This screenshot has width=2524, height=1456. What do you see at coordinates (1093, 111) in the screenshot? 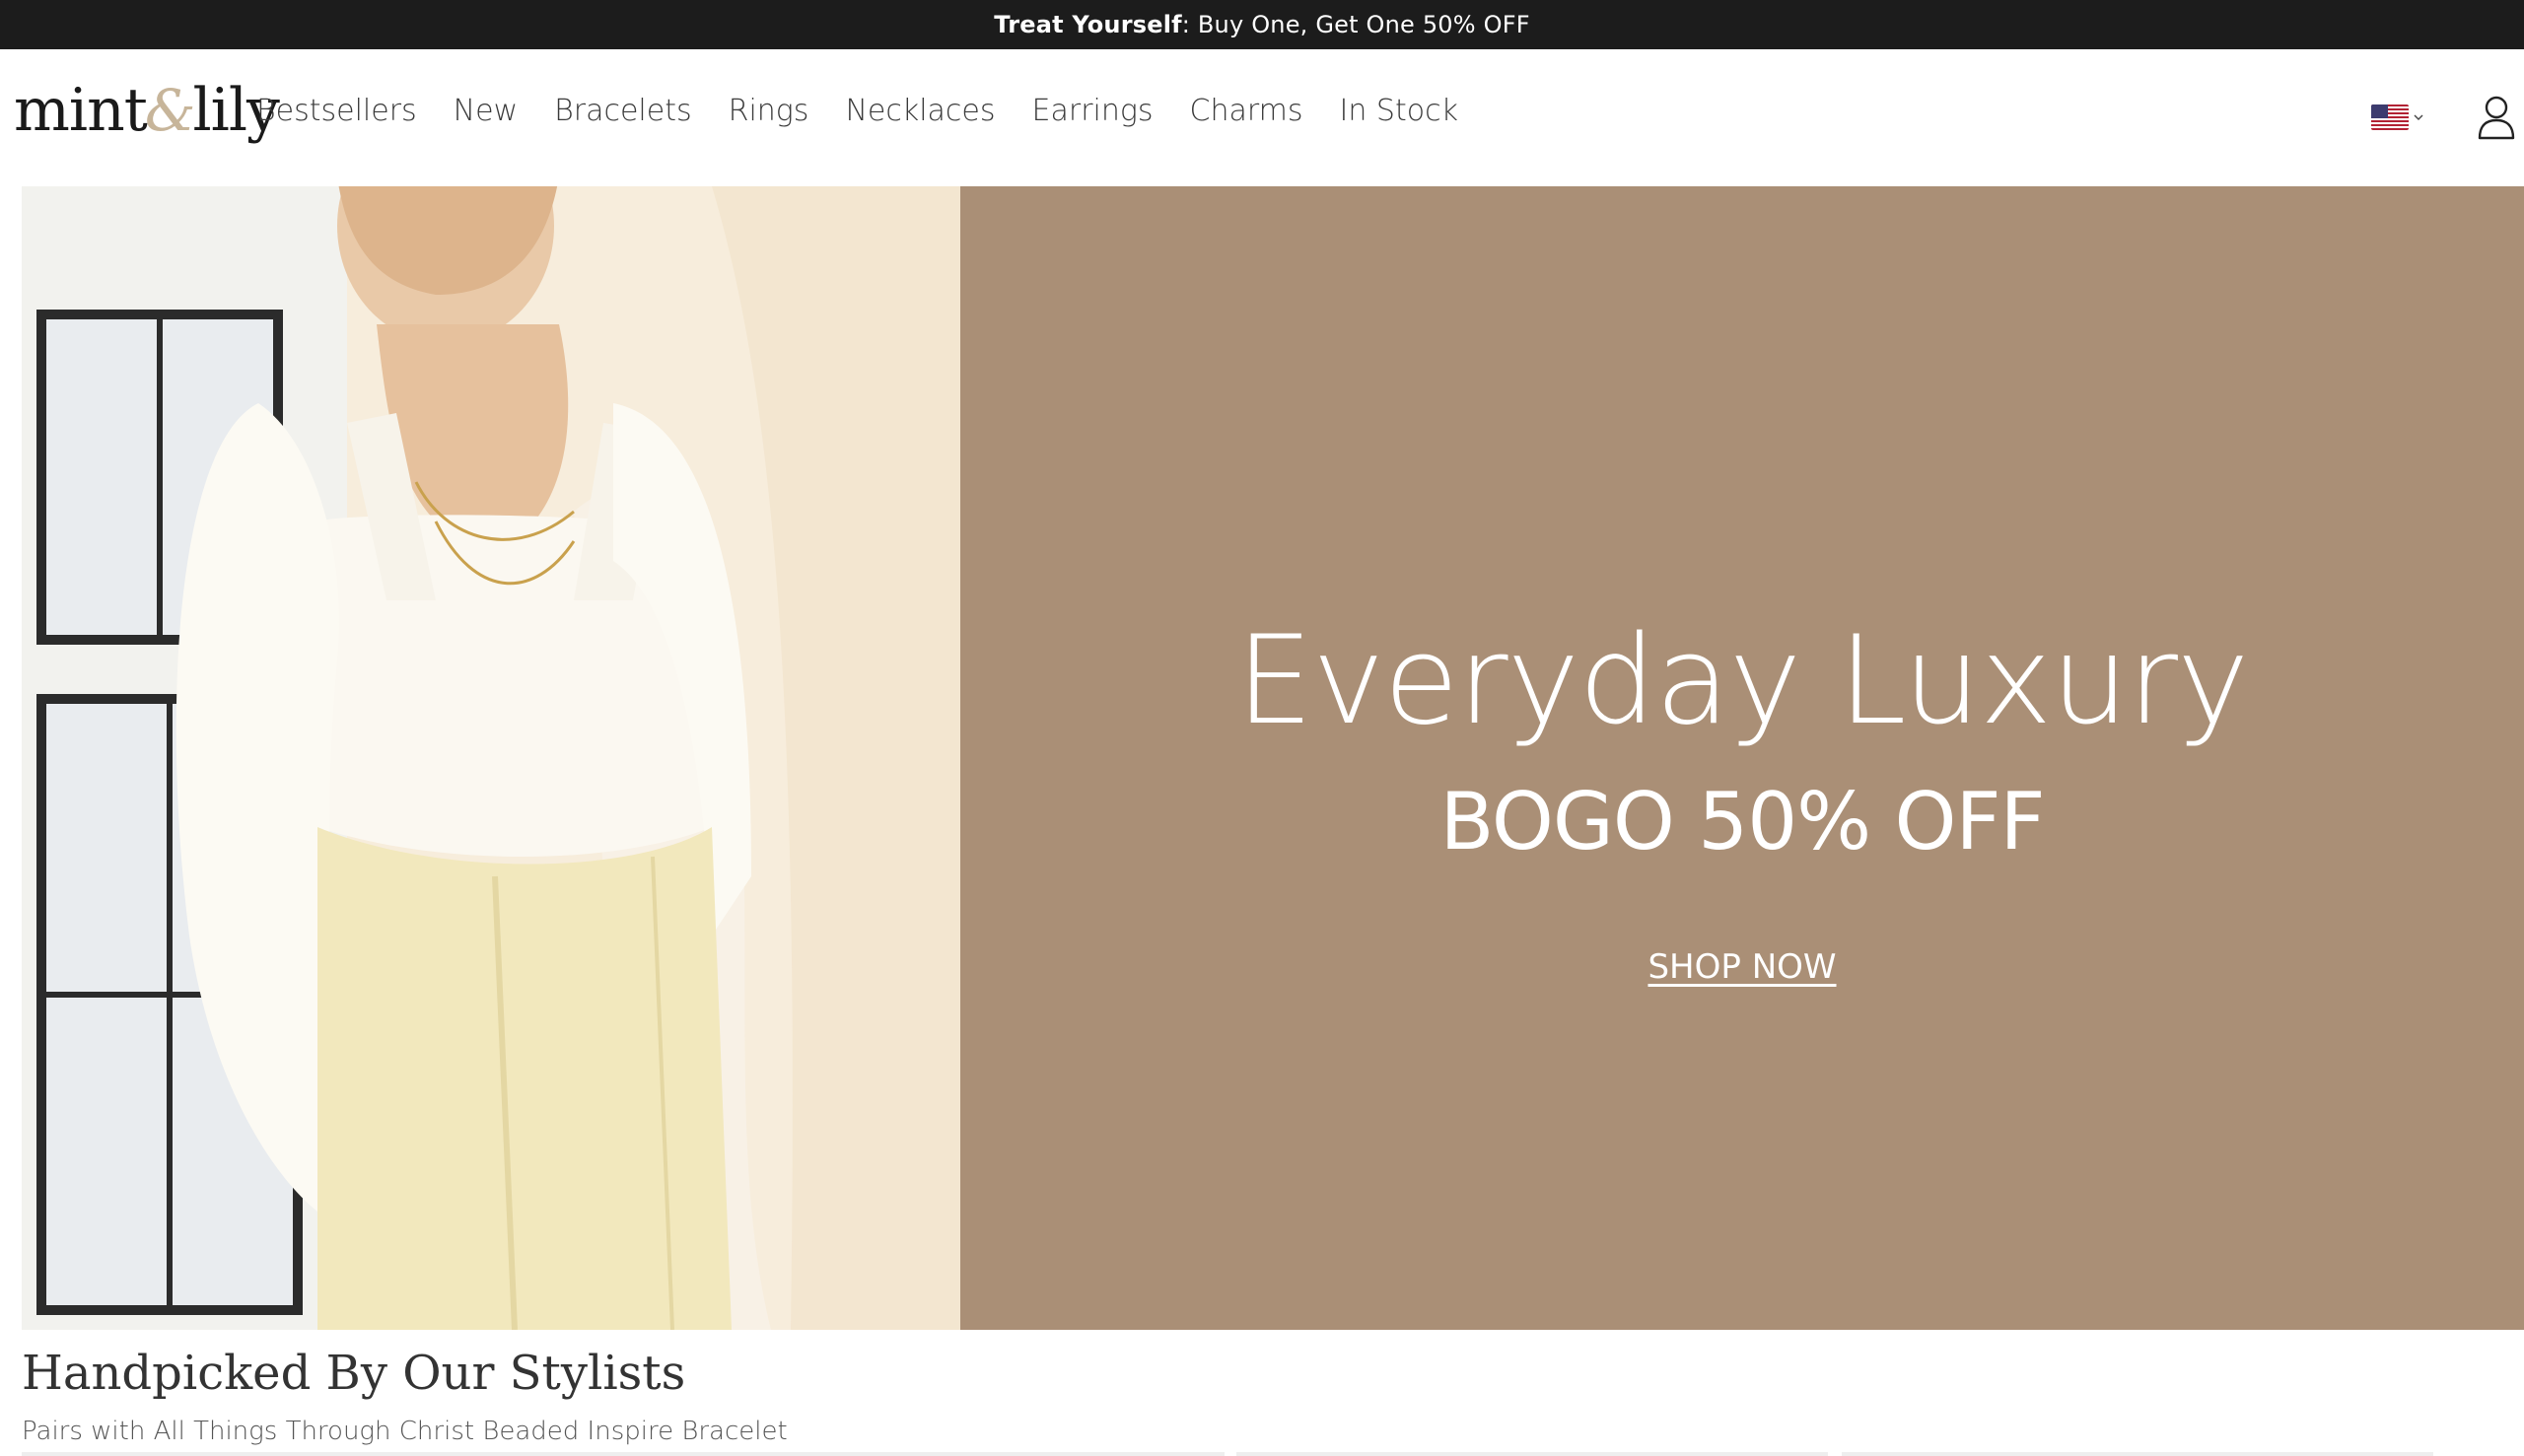
I see `nav-item-earrings: Earrings` at bounding box center [1093, 111].